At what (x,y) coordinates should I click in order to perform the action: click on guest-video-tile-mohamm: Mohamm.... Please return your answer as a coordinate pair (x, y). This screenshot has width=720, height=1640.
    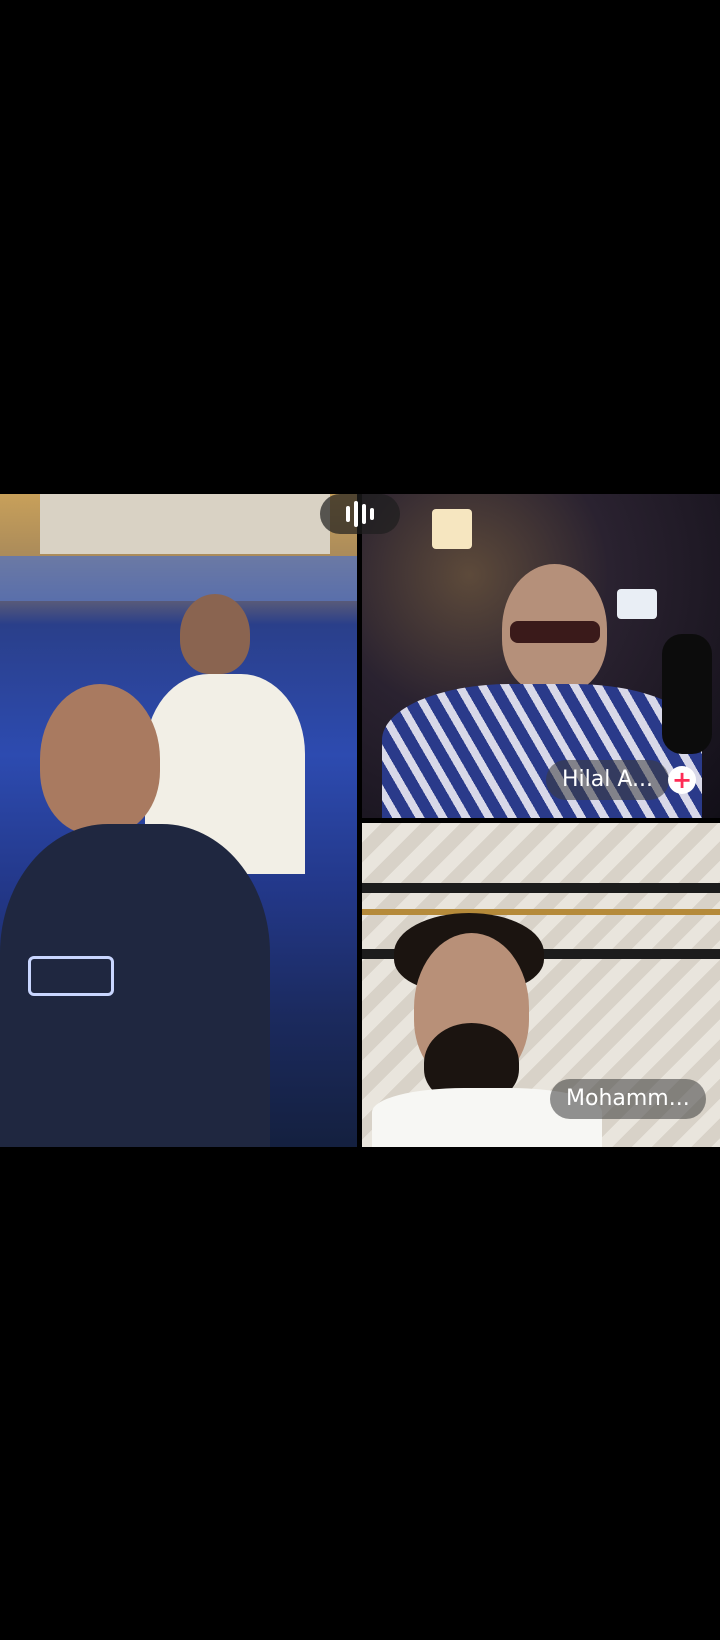
    Looking at the image, I should click on (541, 985).